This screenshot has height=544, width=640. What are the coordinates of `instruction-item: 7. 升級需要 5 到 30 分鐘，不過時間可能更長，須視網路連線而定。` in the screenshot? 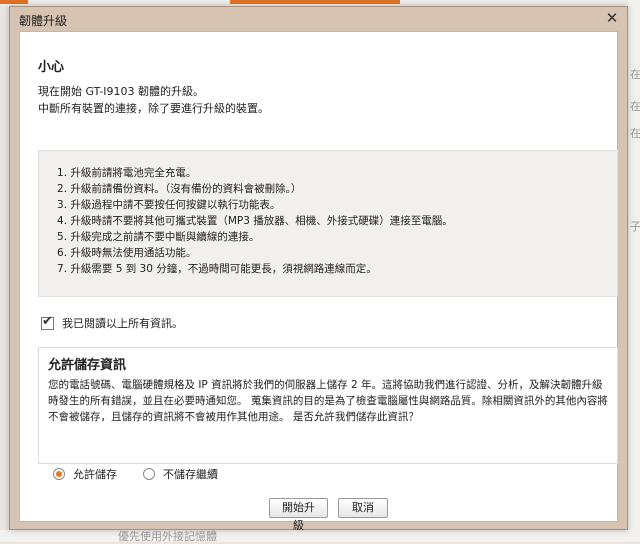 It's located at (217, 269).